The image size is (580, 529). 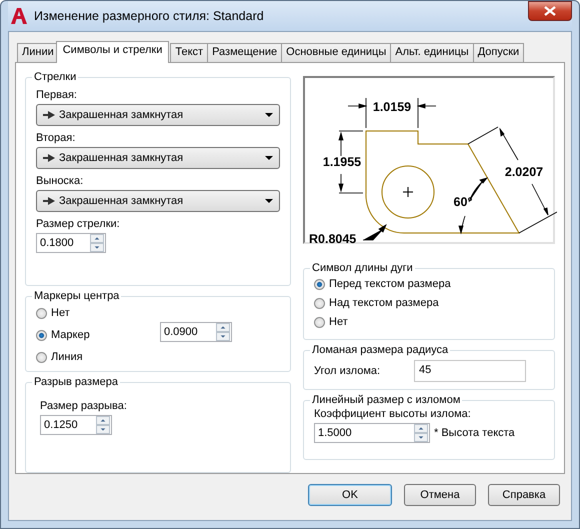 What do you see at coordinates (463, 202) in the screenshot?
I see `dimension-text: 60°` at bounding box center [463, 202].